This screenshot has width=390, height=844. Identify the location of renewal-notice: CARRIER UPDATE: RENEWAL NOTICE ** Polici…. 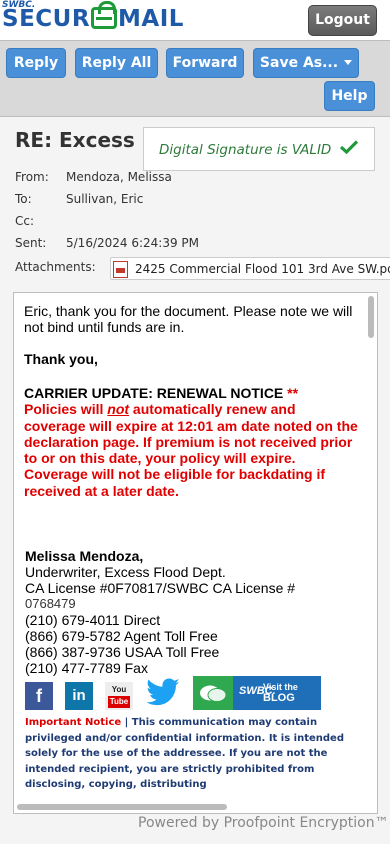
(191, 442).